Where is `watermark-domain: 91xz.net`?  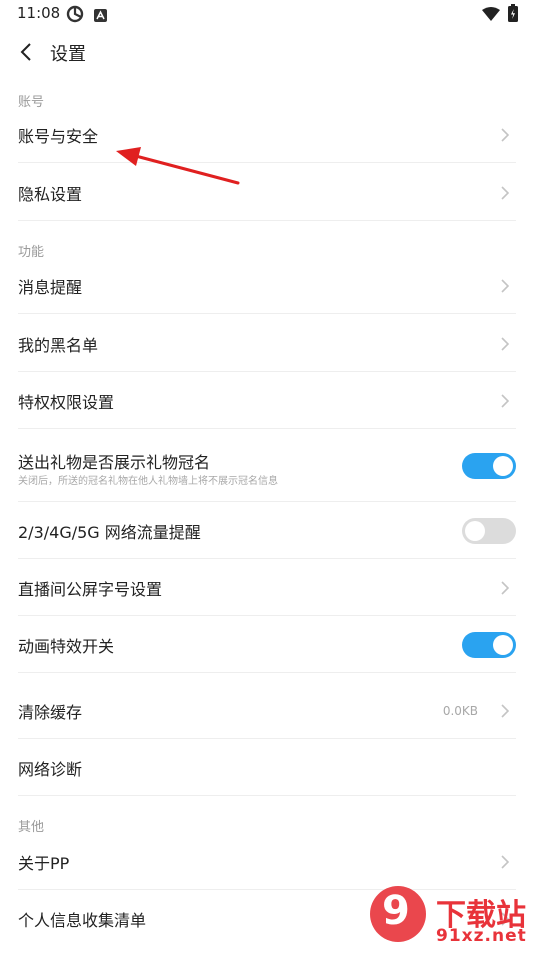
watermark-domain: 91xz.net is located at coordinates (481, 936).